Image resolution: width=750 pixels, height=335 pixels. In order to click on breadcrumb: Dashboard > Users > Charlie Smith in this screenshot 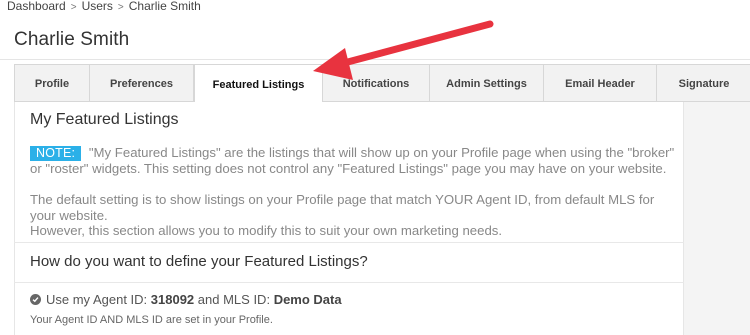, I will do `click(104, 7)`.